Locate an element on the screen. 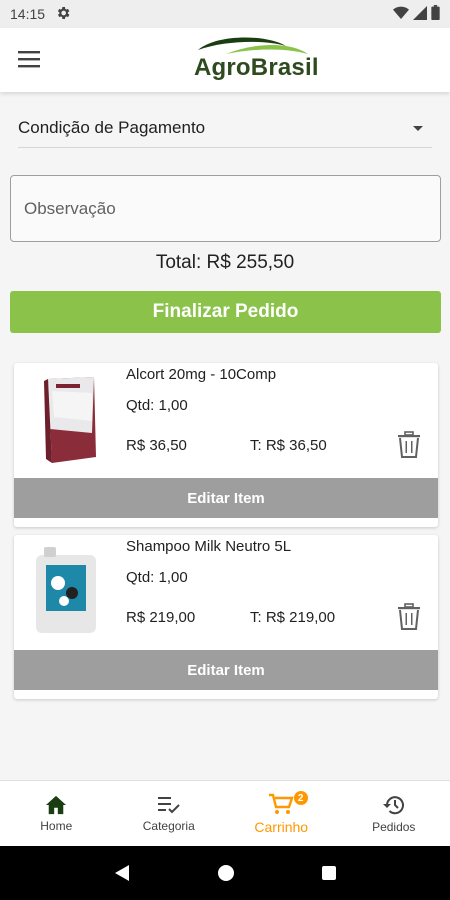 The height and width of the screenshot is (900, 450). history-icon is located at coordinates (393, 804).